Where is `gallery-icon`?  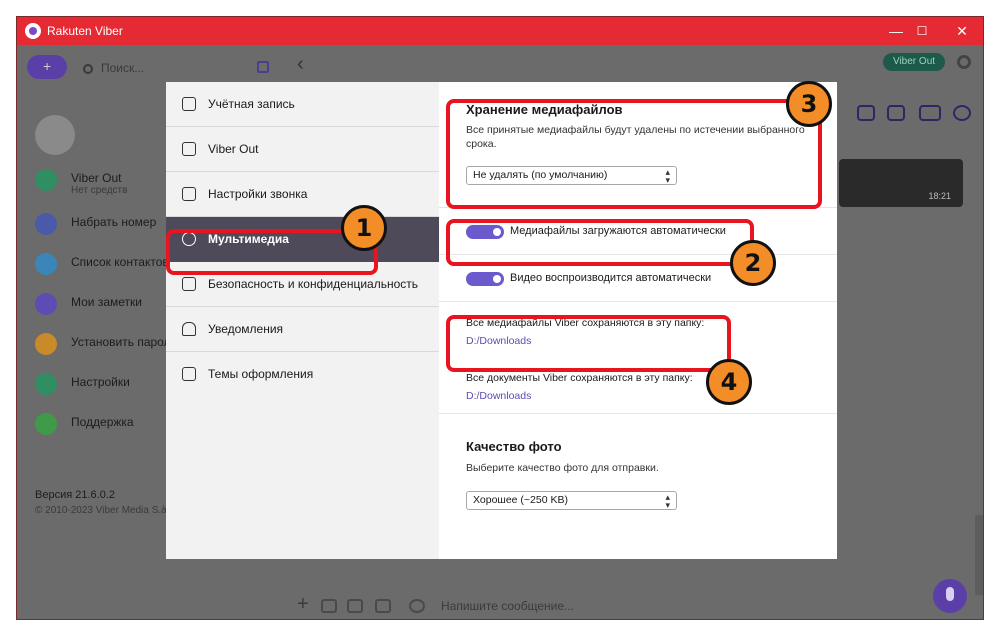 gallery-icon is located at coordinates (329, 606).